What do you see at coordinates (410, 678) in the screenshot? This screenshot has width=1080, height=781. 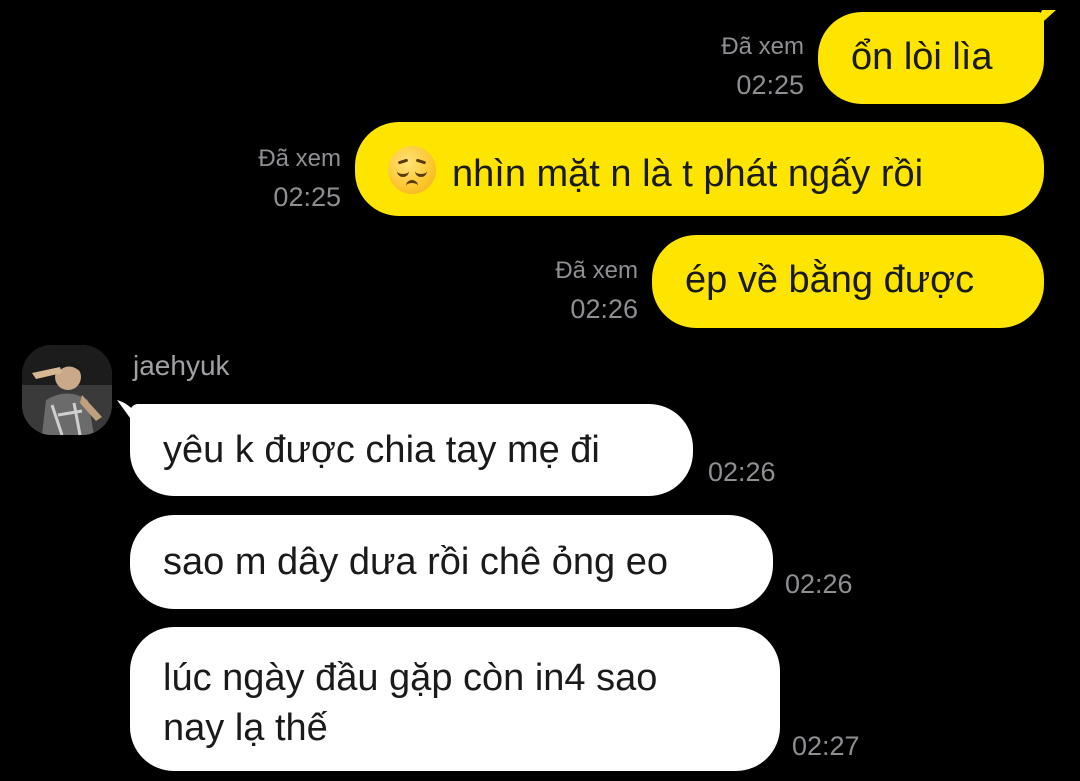 I see `message-text-line-1: lúc ngày đầu gặp còn in4 sao` at bounding box center [410, 678].